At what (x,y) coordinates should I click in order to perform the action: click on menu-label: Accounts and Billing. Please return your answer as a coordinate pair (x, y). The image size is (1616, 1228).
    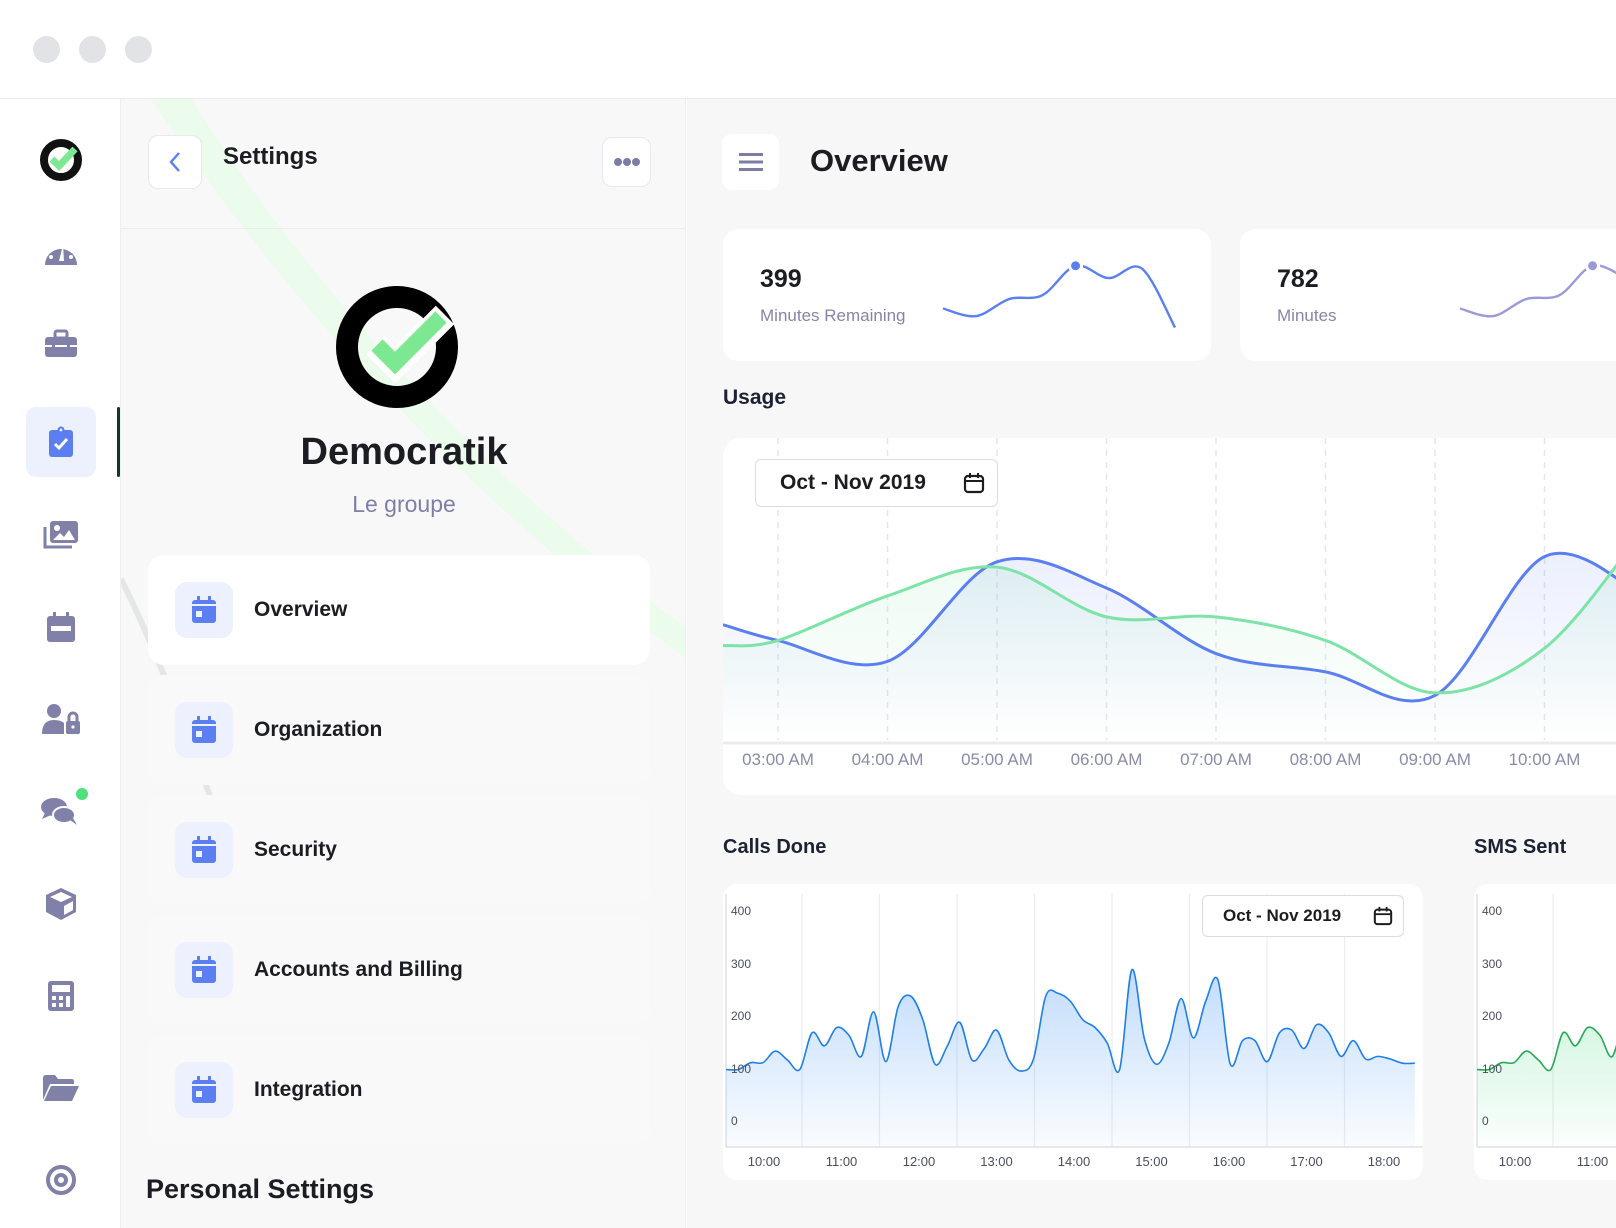
    Looking at the image, I should click on (358, 969).